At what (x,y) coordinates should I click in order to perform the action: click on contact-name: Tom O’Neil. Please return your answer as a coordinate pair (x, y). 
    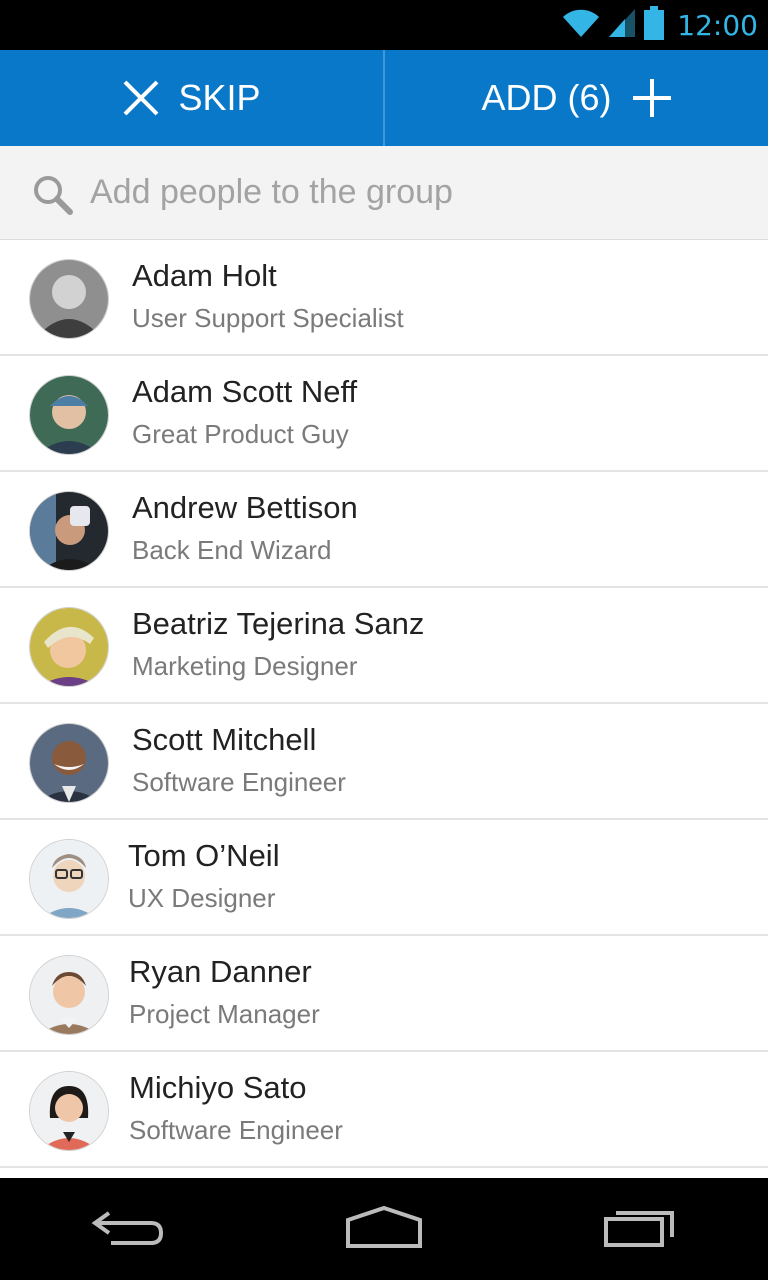
    Looking at the image, I should click on (204, 855).